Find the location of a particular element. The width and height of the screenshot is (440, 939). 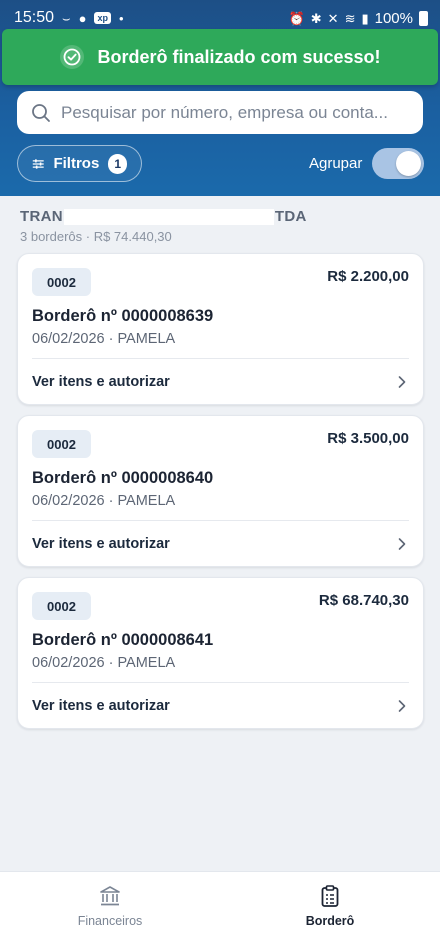

group-title-end: TDA is located at coordinates (290, 216).